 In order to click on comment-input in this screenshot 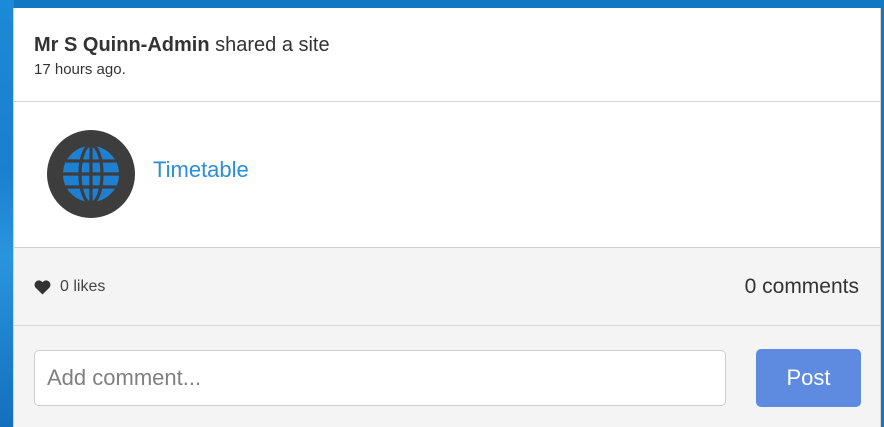, I will do `click(380, 378)`.